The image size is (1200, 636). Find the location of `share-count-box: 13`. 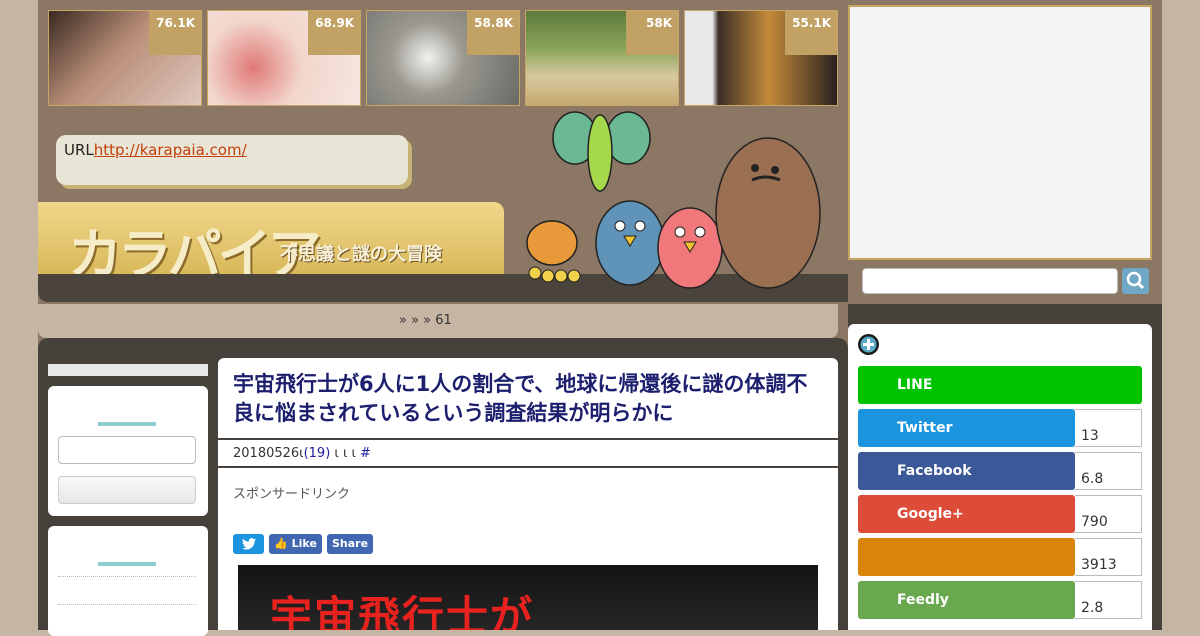

share-count-box: 13 is located at coordinates (1108, 428).